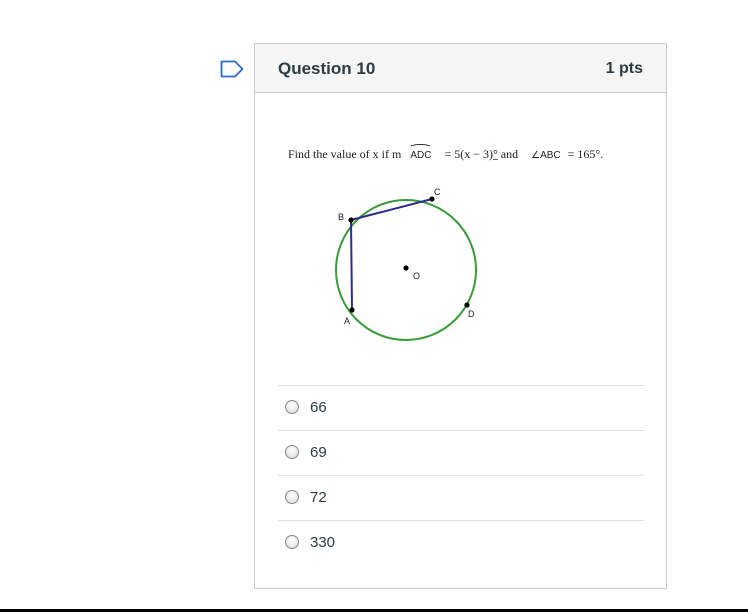  What do you see at coordinates (471, 314) in the screenshot?
I see `label-d: D` at bounding box center [471, 314].